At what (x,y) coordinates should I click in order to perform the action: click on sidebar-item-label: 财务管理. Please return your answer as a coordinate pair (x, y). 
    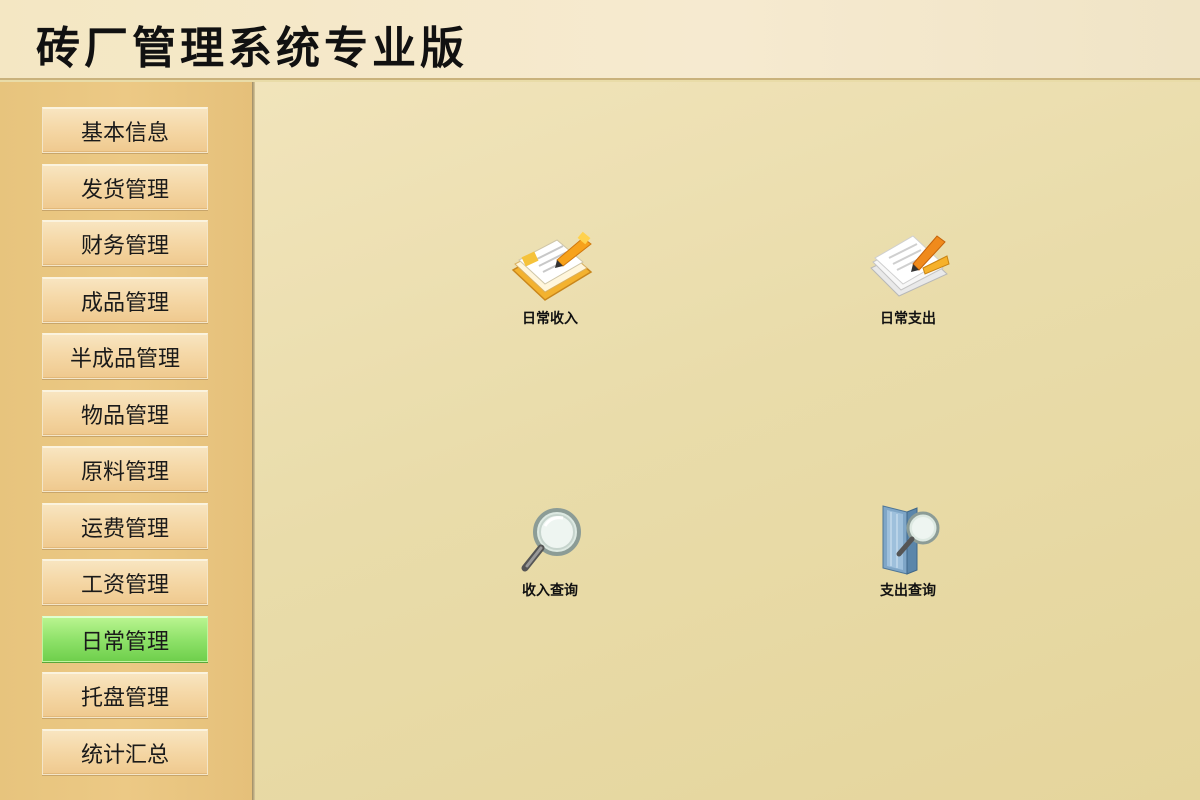
    Looking at the image, I should click on (124, 246).